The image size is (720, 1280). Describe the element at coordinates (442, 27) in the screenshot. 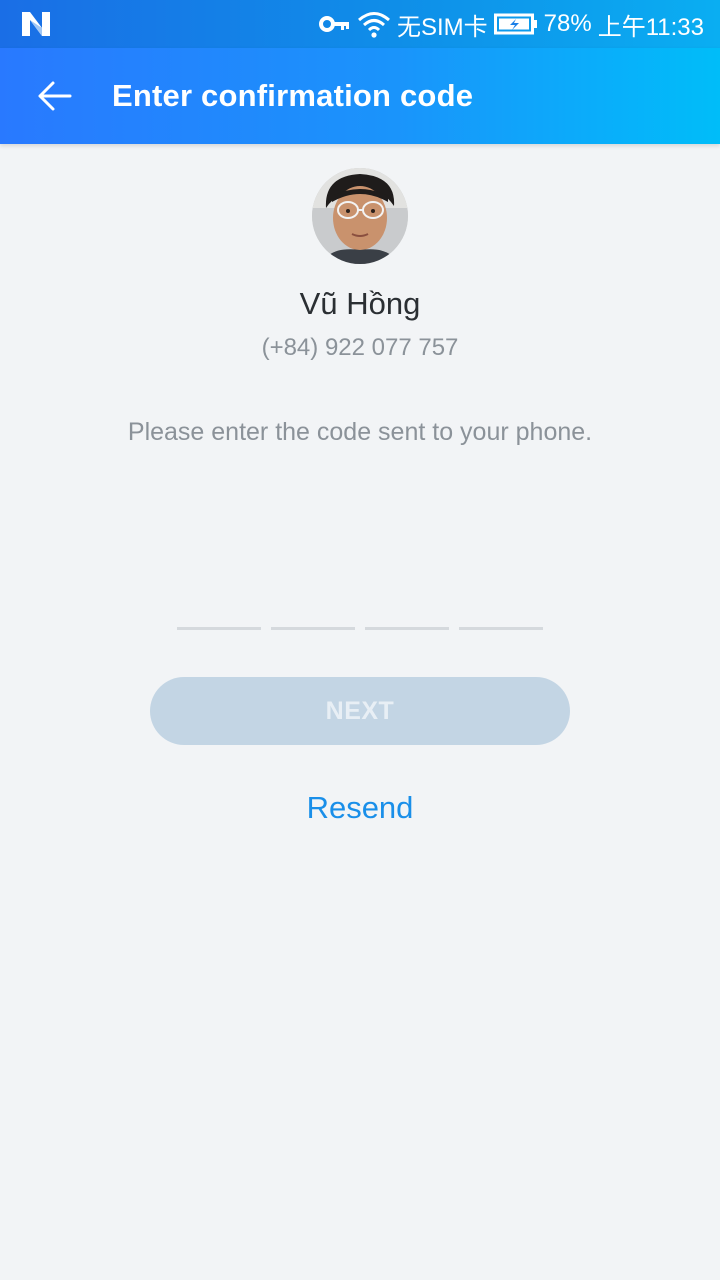

I see `carrier-text: 无SIM卡` at that location.